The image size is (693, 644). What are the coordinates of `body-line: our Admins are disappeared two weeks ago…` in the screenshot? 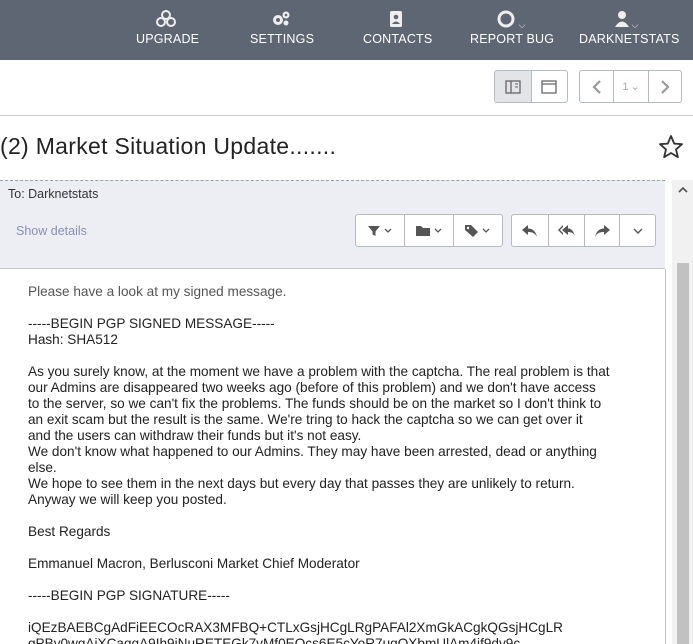 It's located at (312, 387).